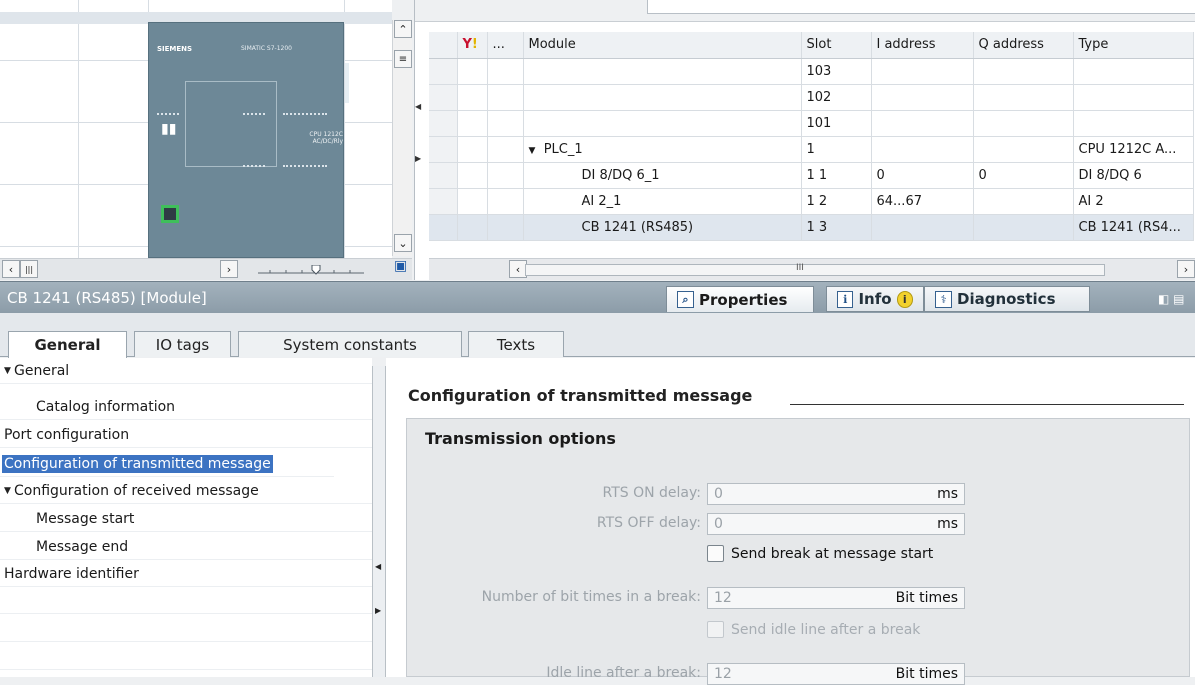 The height and width of the screenshot is (685, 1195). I want to click on nav-item-catalog-information: Catalog information, so click(186, 407).